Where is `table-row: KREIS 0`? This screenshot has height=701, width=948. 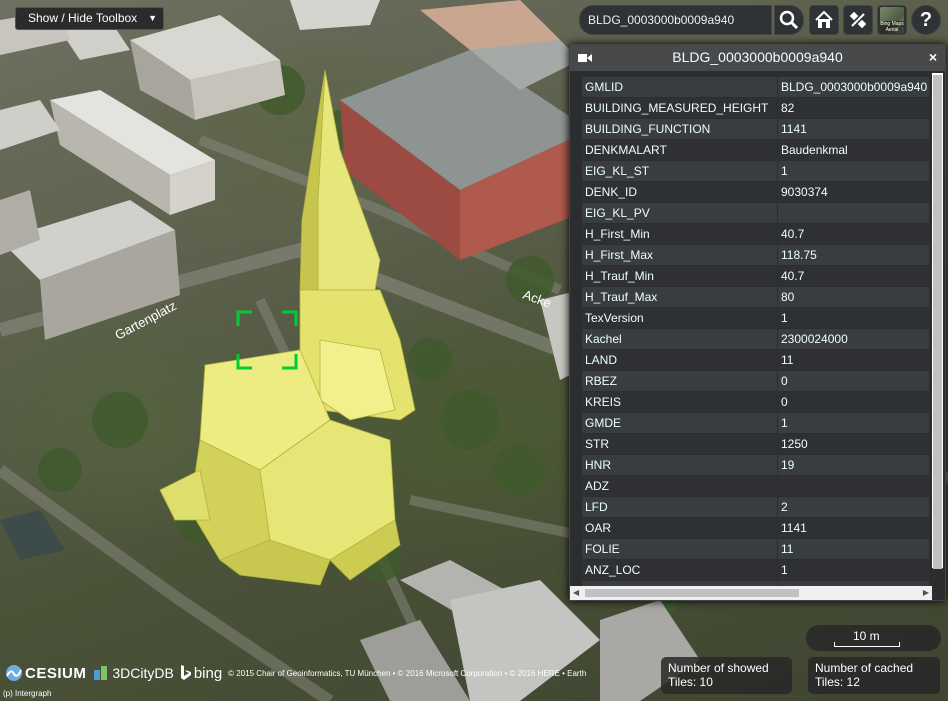
table-row: KREIS 0 is located at coordinates (755, 402).